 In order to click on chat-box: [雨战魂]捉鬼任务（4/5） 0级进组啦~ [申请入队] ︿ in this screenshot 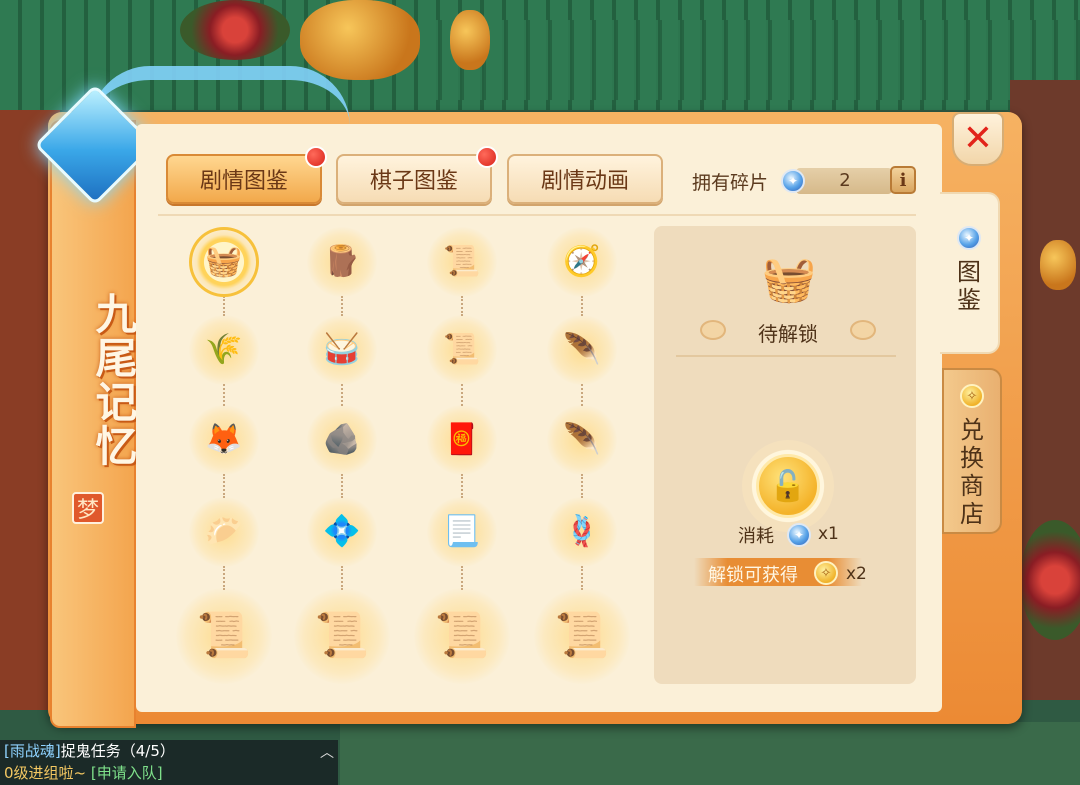, I will do `click(169, 762)`.